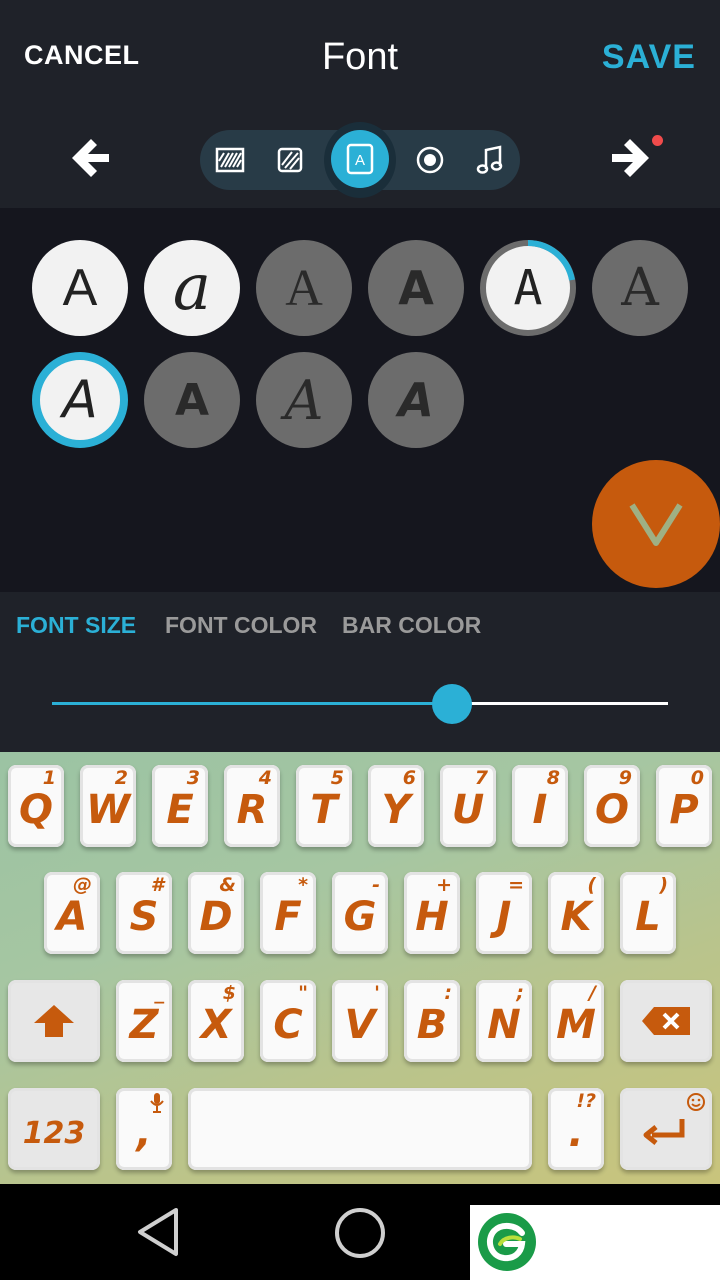  Describe the element at coordinates (144, 1129) in the screenshot. I see `comma-key: ,` at that location.